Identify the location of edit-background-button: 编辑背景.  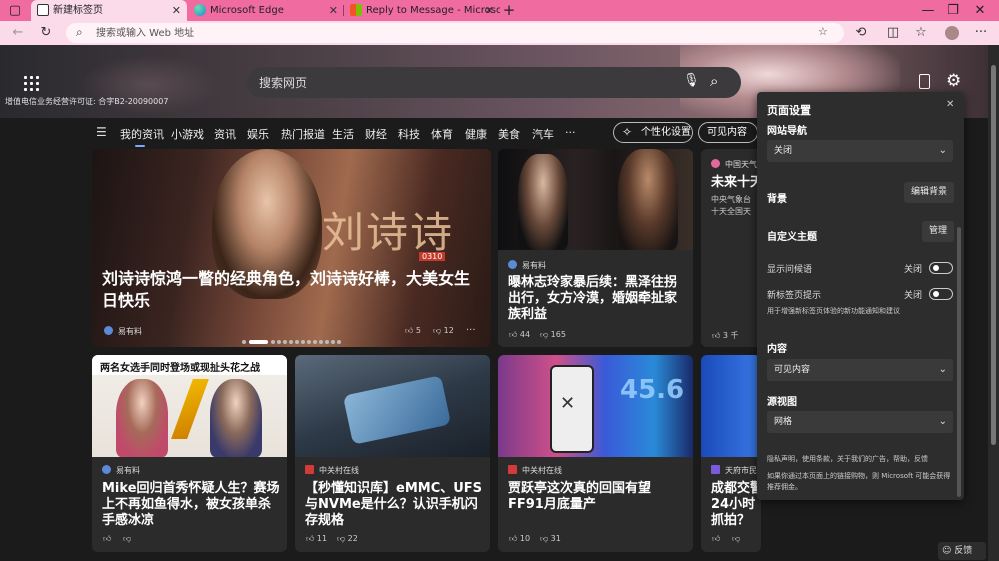
(929, 192).